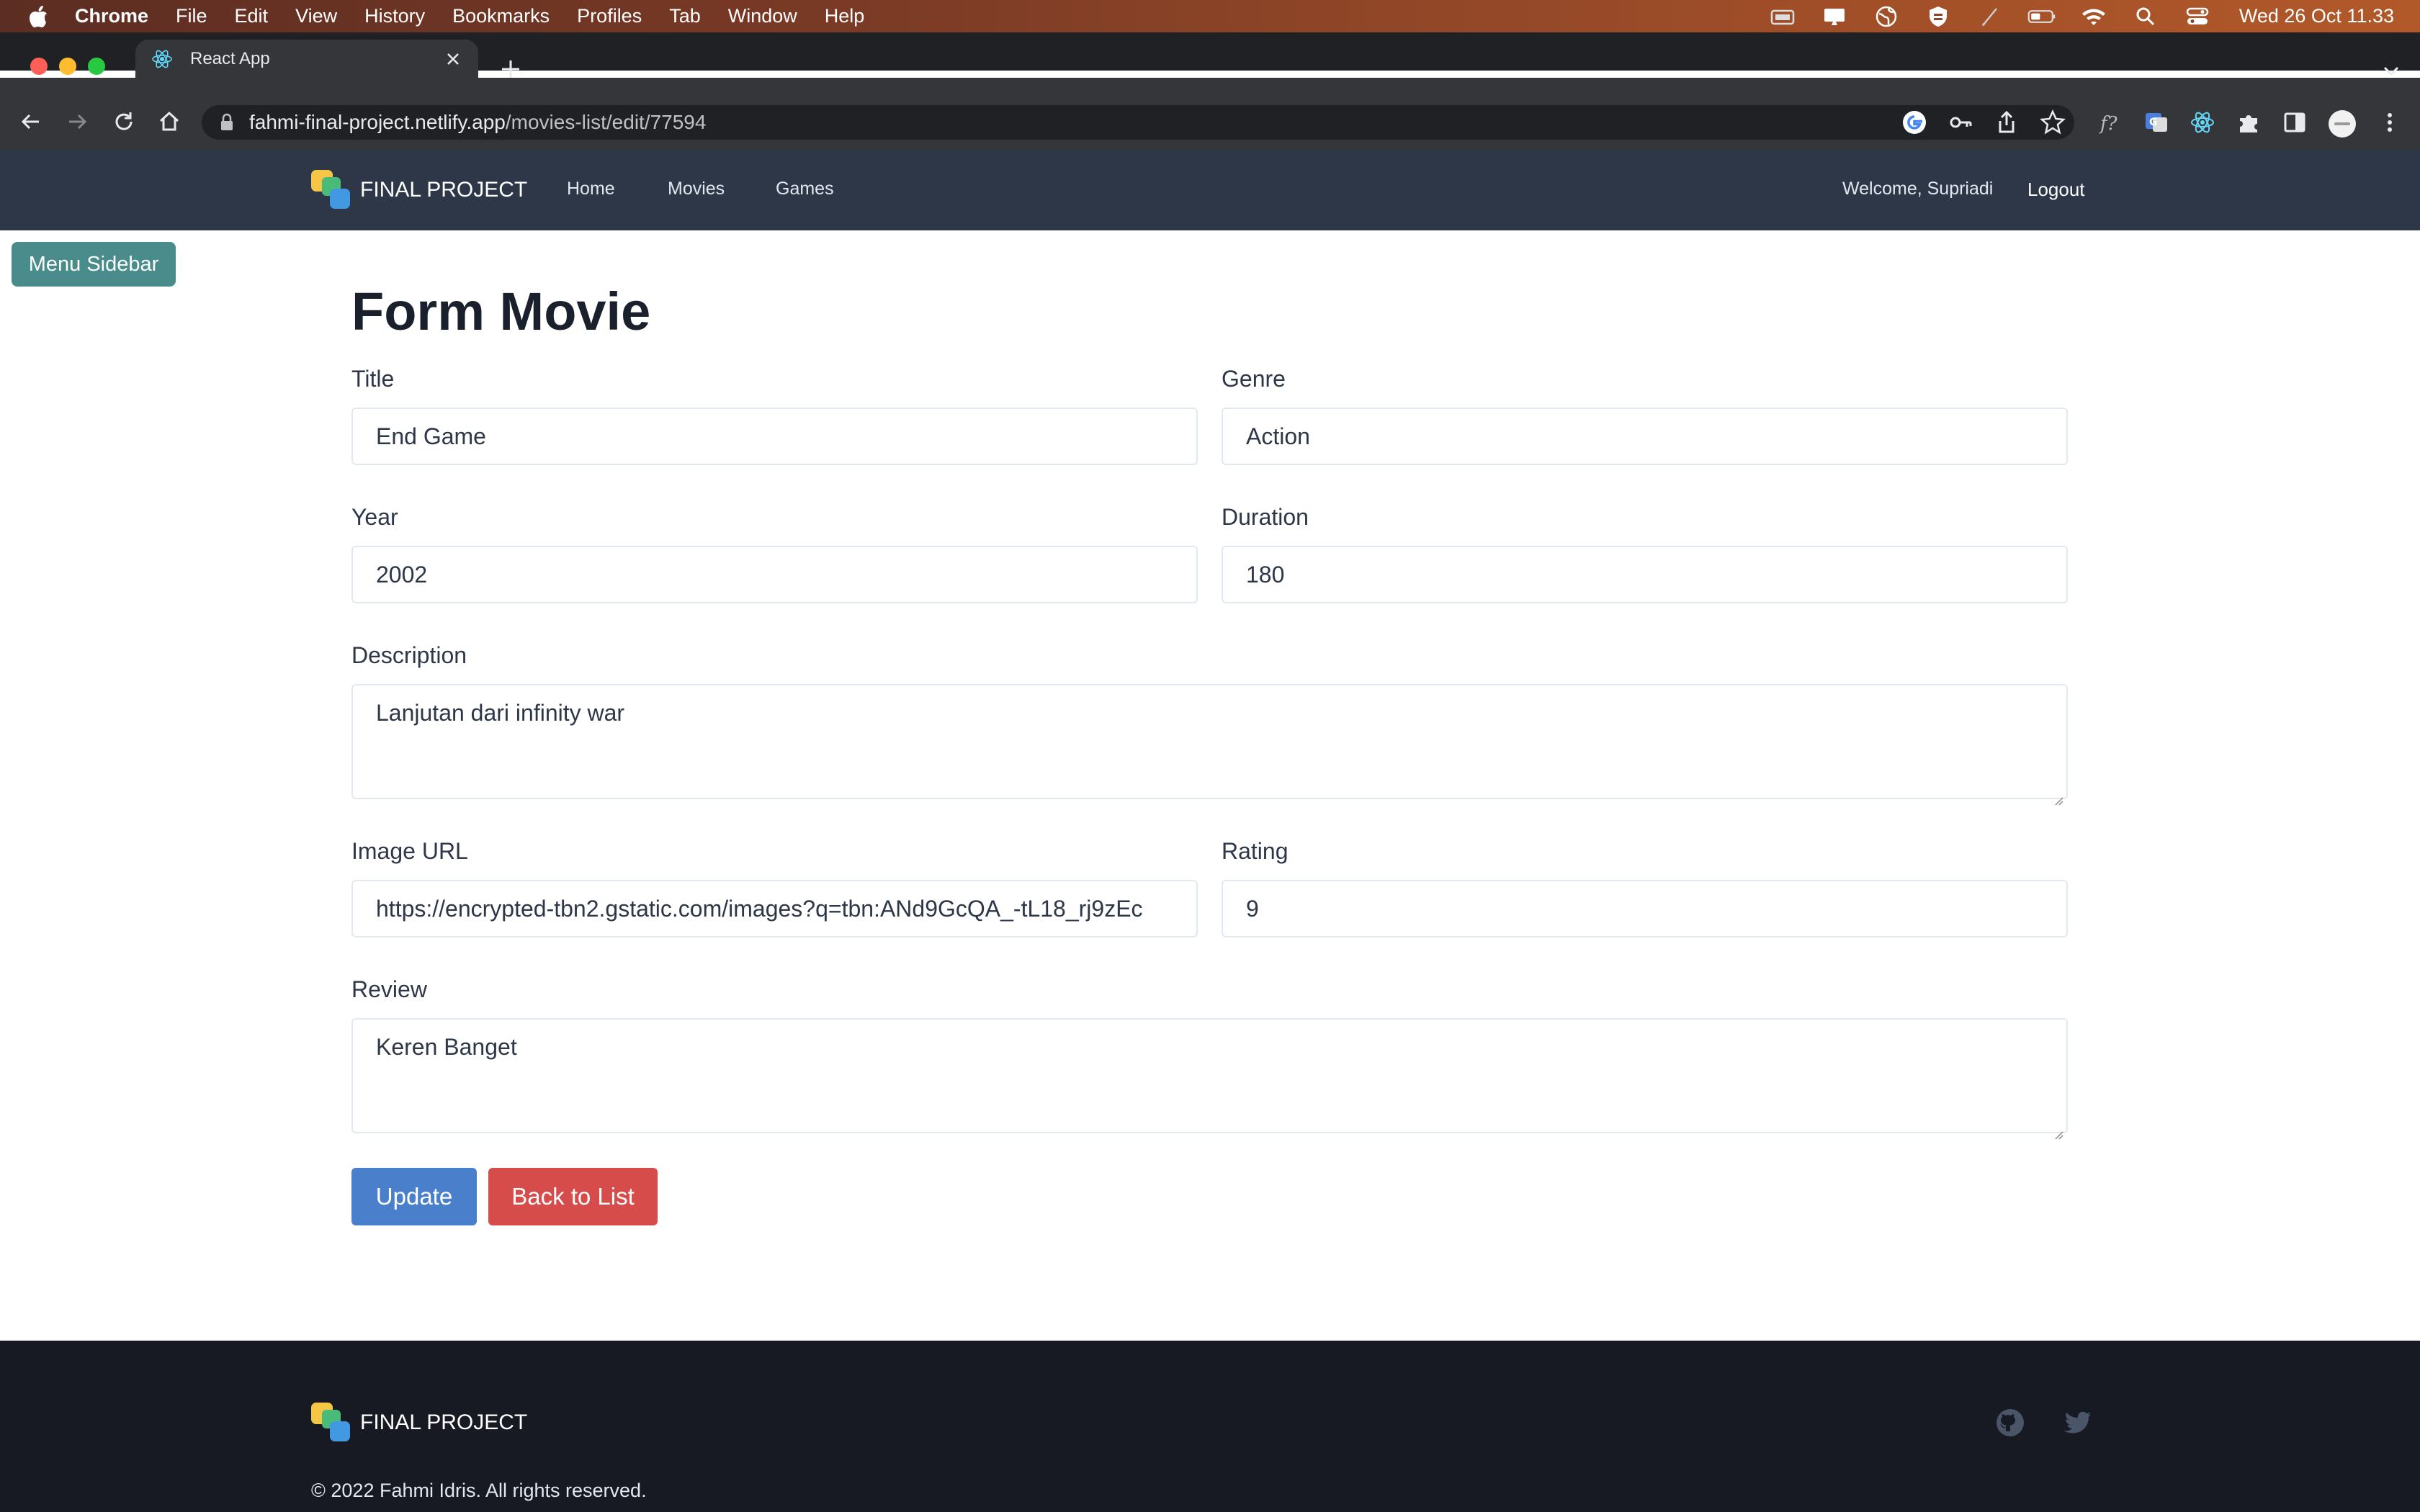 The height and width of the screenshot is (1512, 2420). I want to click on description-textarea: Lanjutan dari infinity war, so click(1209, 745).